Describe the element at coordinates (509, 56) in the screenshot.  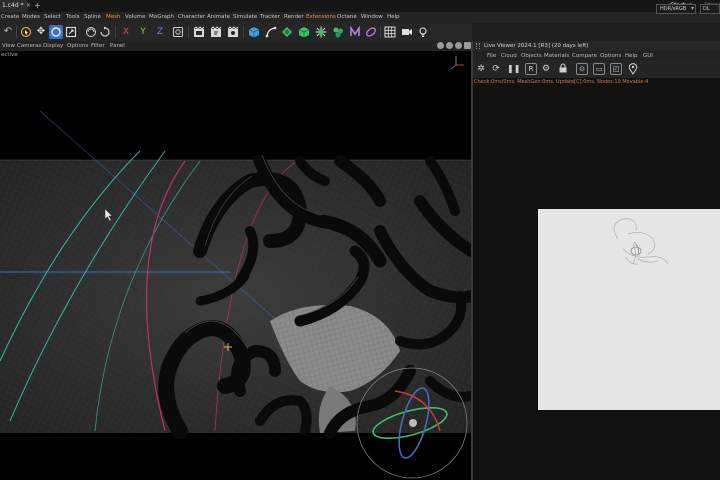
I see `lv-menu-cloud: Cloud` at that location.